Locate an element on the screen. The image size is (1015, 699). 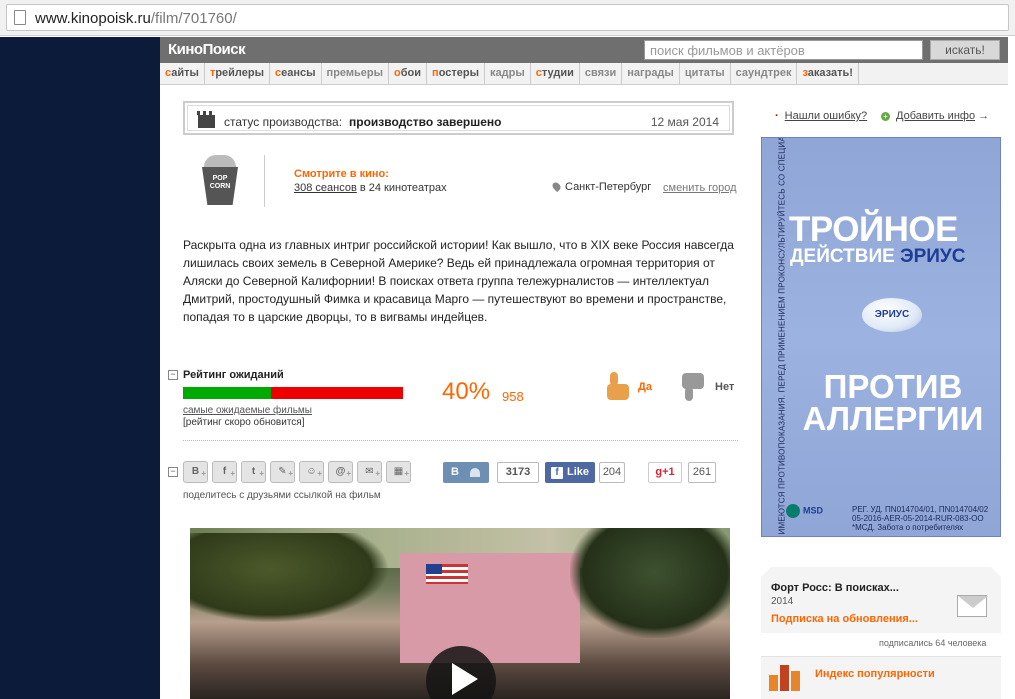
twitter-icon: t is located at coordinates (253, 472).